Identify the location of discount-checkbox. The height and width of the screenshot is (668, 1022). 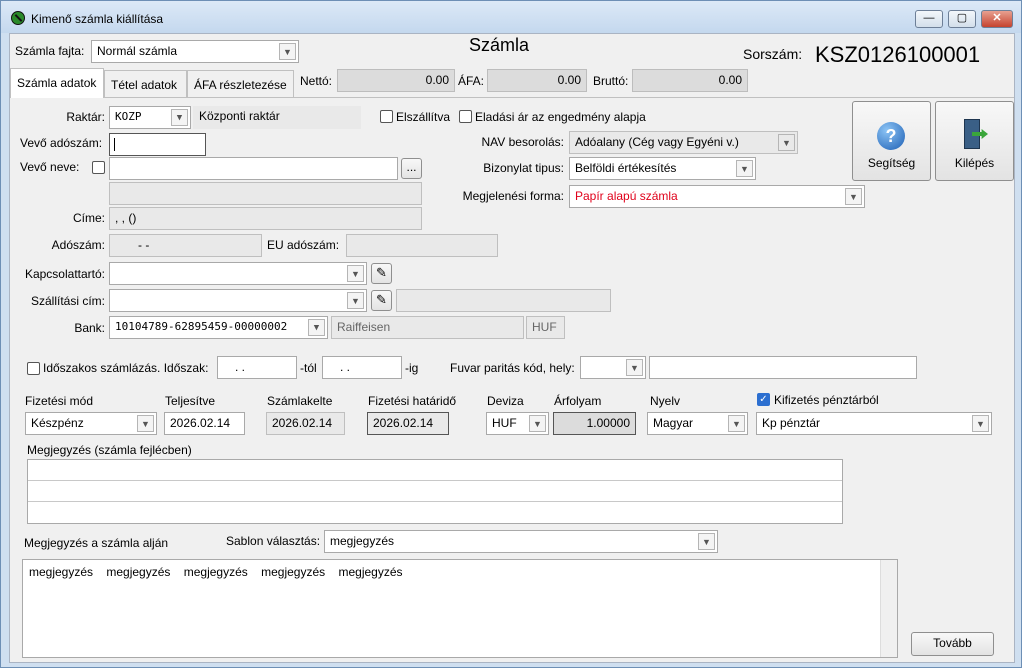
(465, 116).